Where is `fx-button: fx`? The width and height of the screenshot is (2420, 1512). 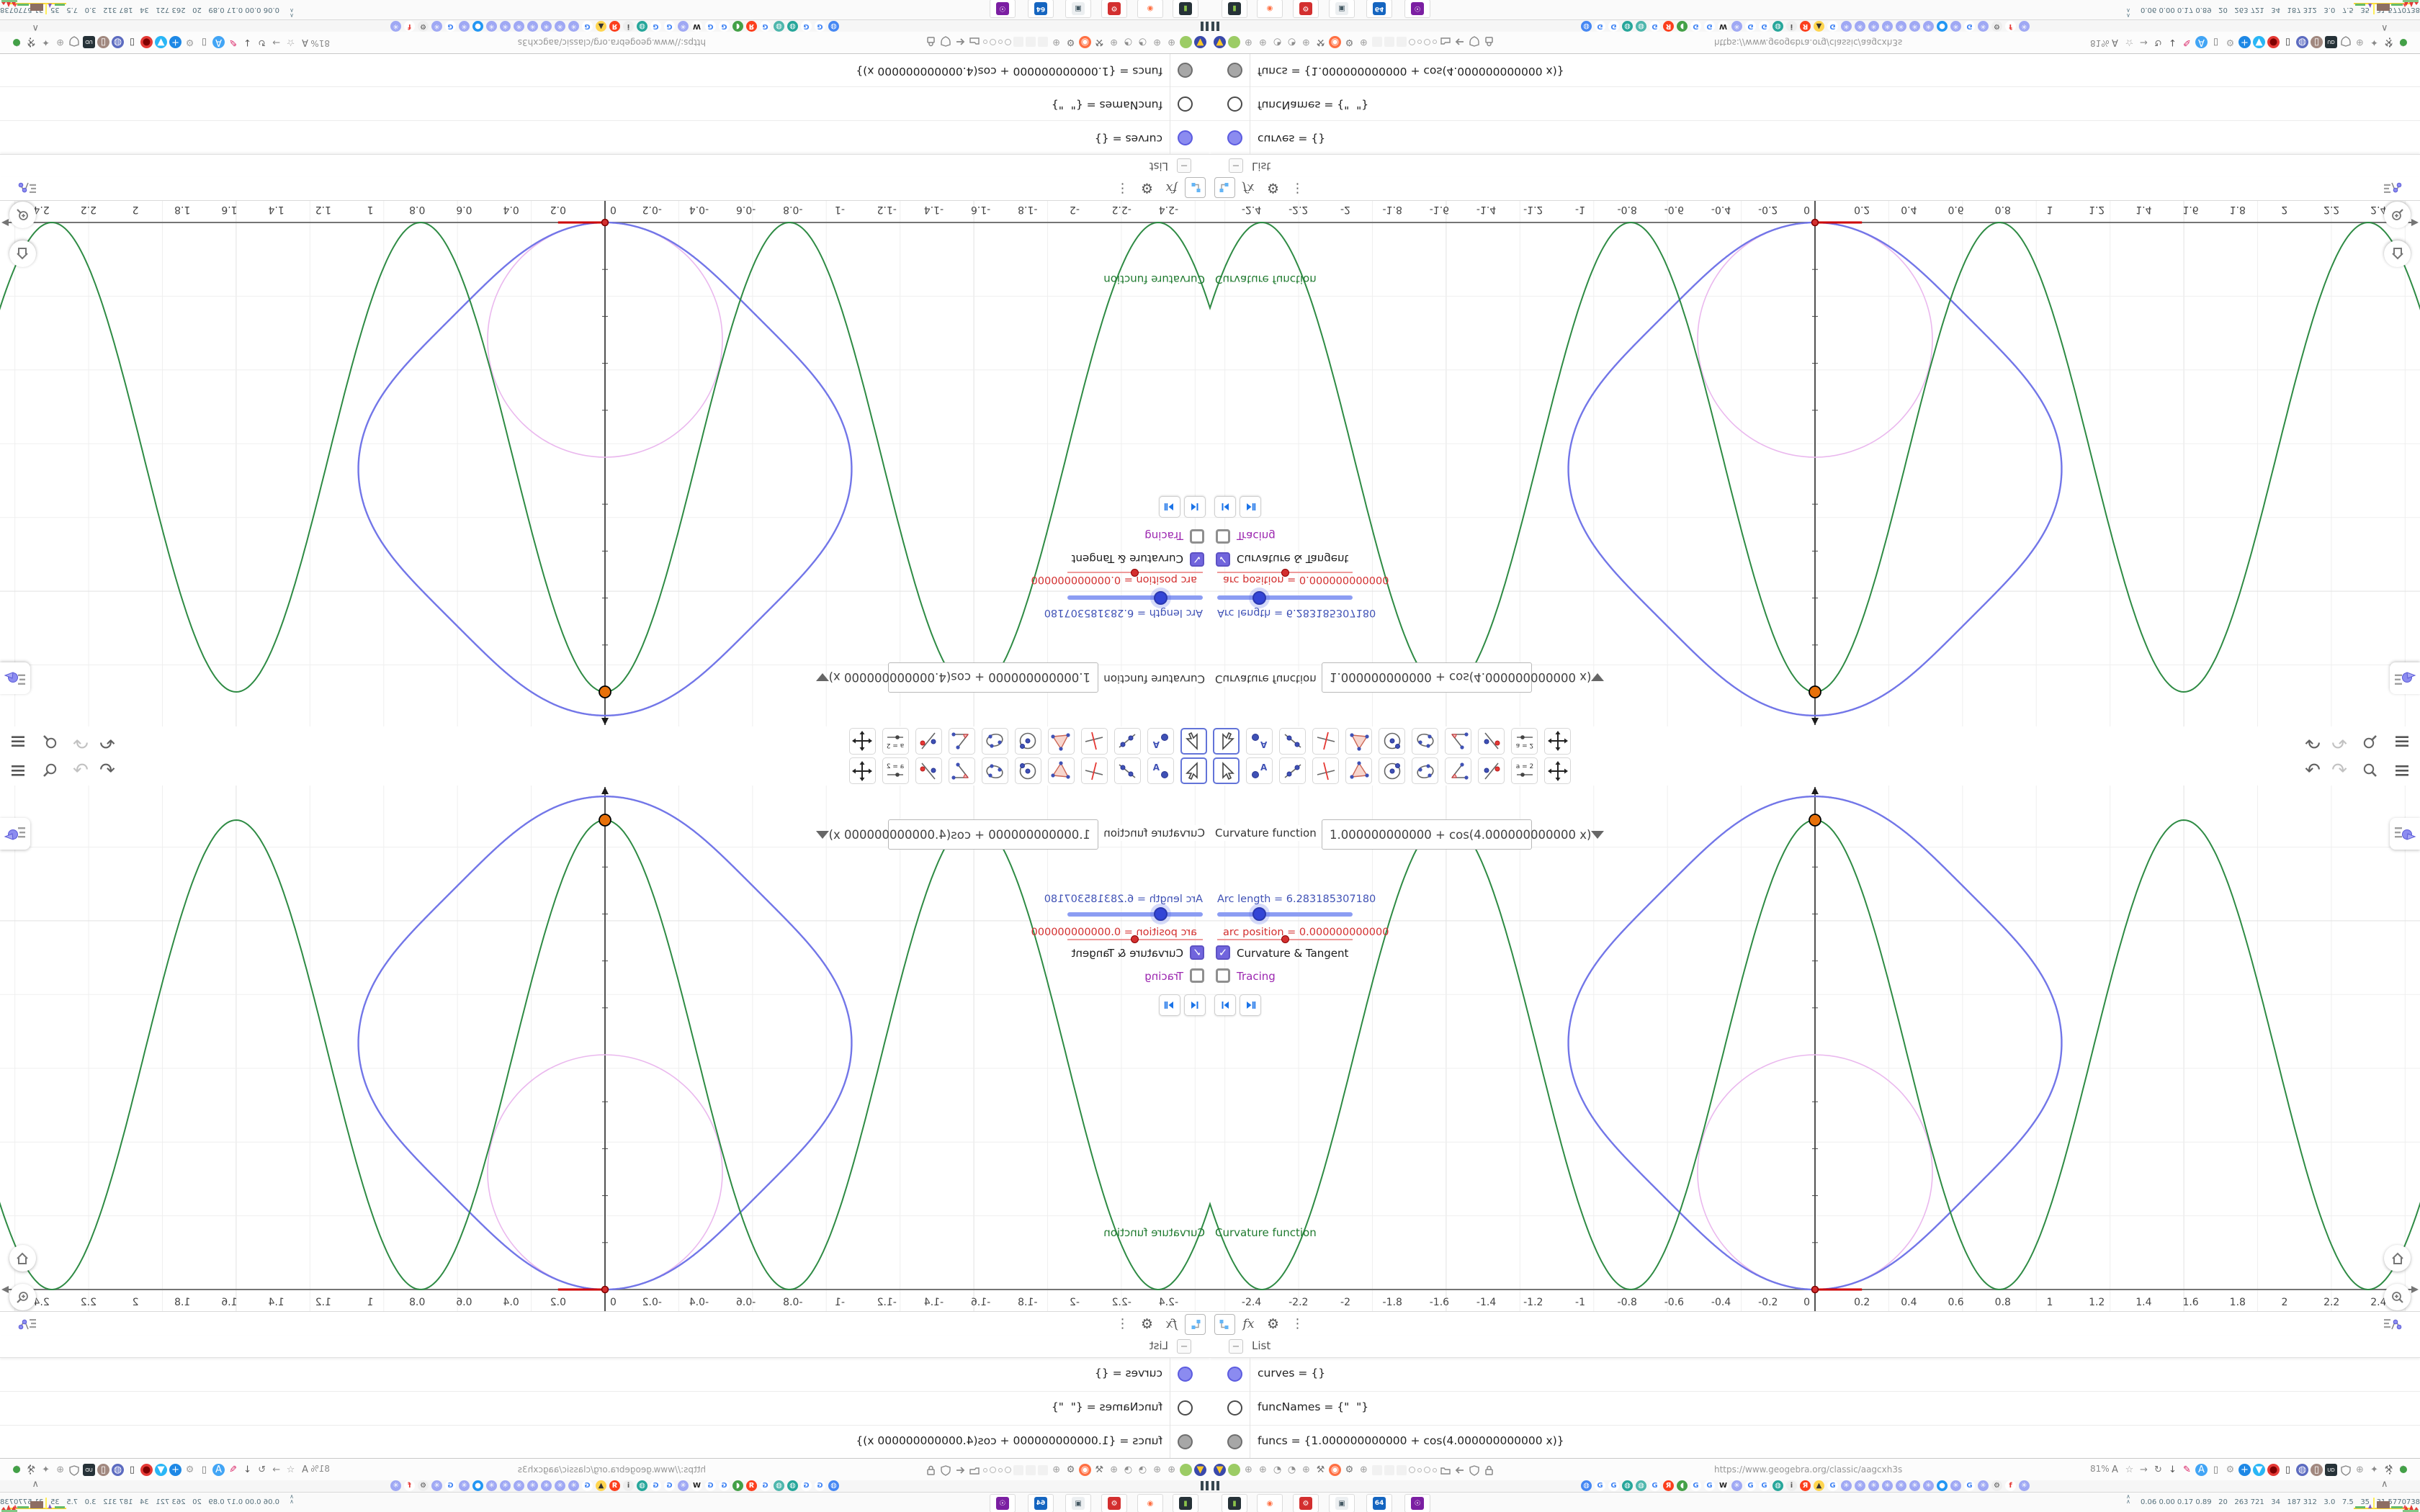 fx-button: fx is located at coordinates (1248, 188).